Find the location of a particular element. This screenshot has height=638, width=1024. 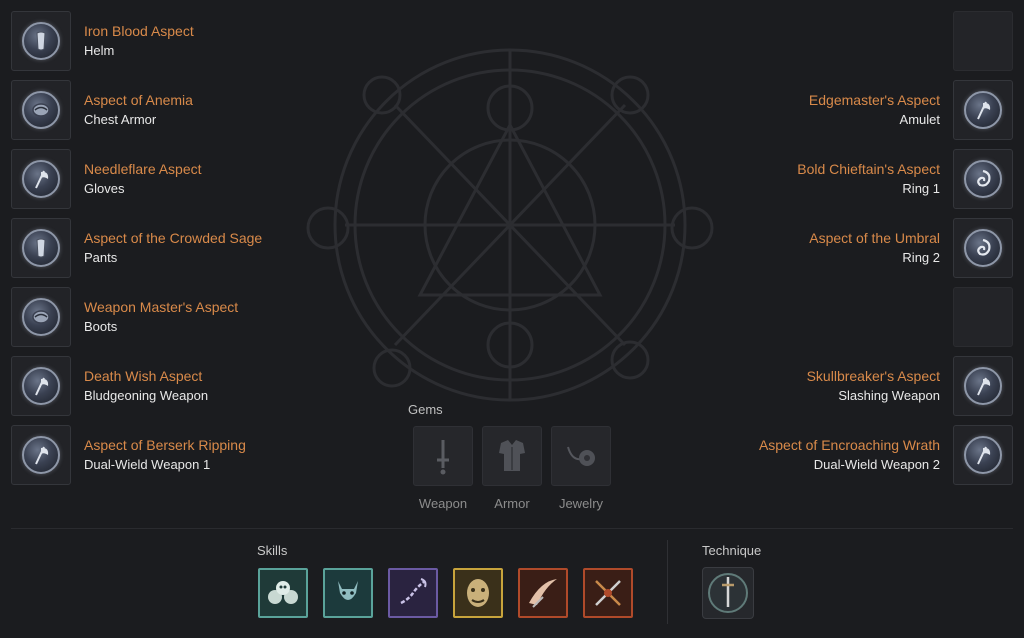

sword-gem-icon is located at coordinates (443, 457).